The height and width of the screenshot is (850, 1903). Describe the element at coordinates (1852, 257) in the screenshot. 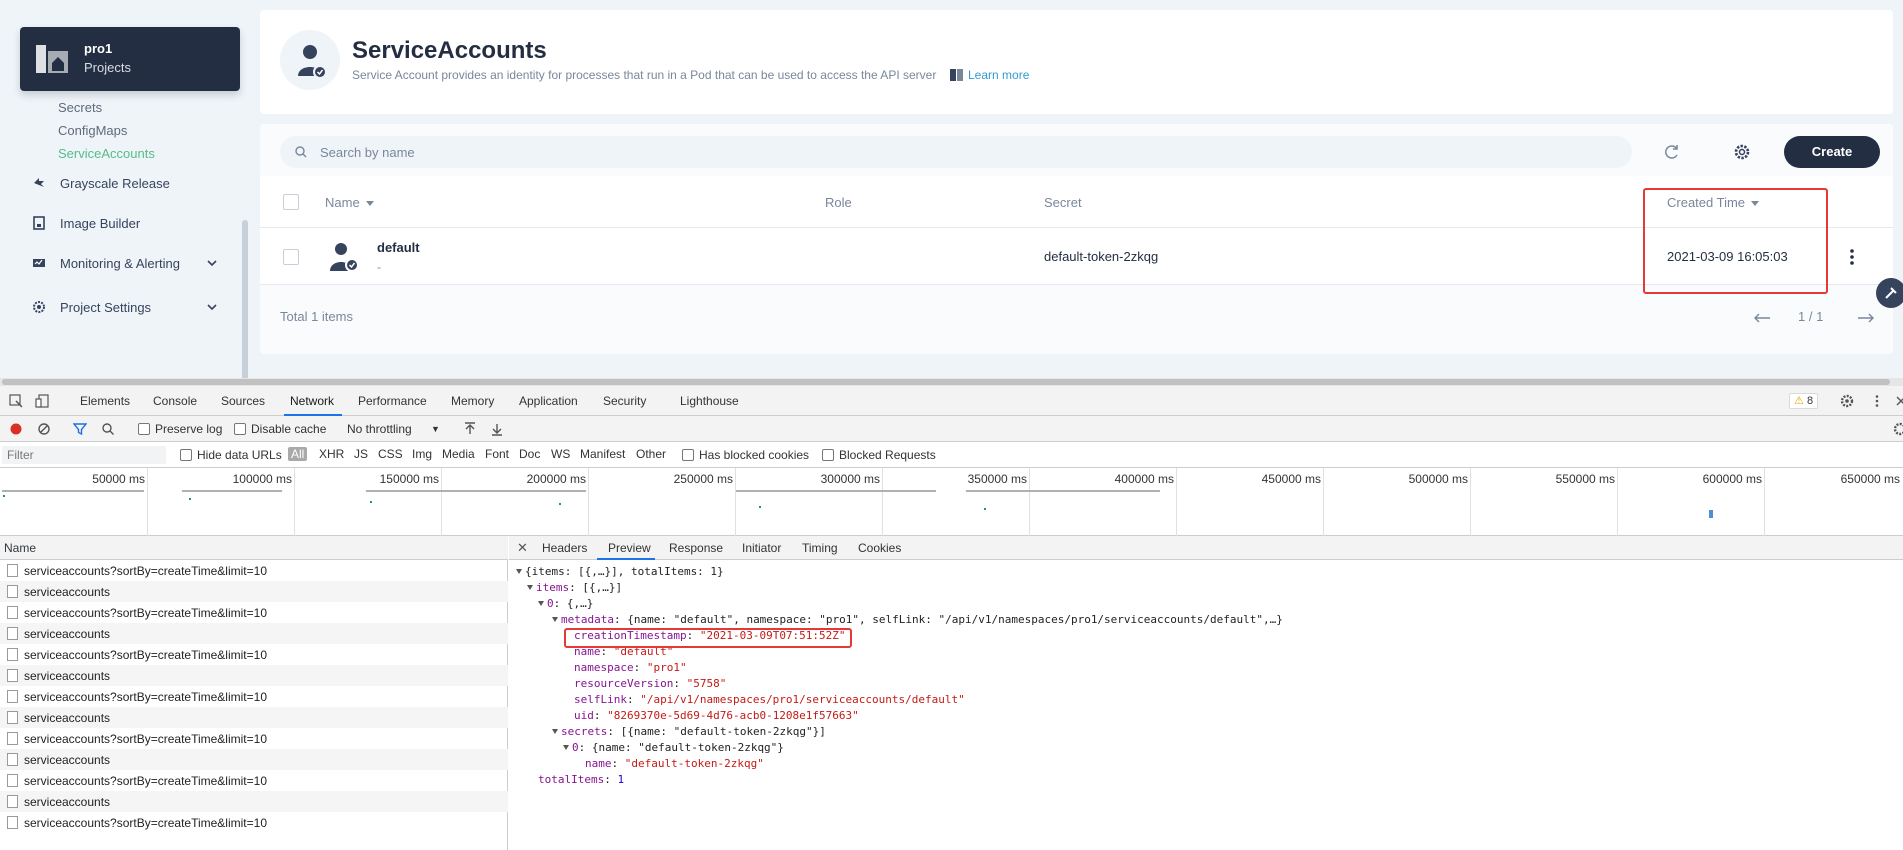

I see `more-options-icon` at that location.